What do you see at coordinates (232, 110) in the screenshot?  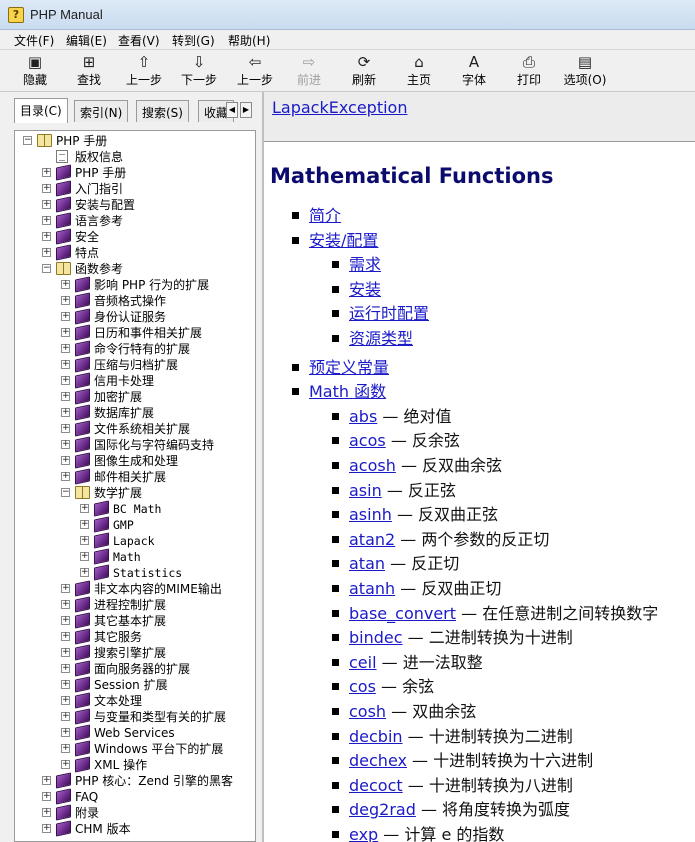 I see `tab-scroll-left-icon: ◀` at bounding box center [232, 110].